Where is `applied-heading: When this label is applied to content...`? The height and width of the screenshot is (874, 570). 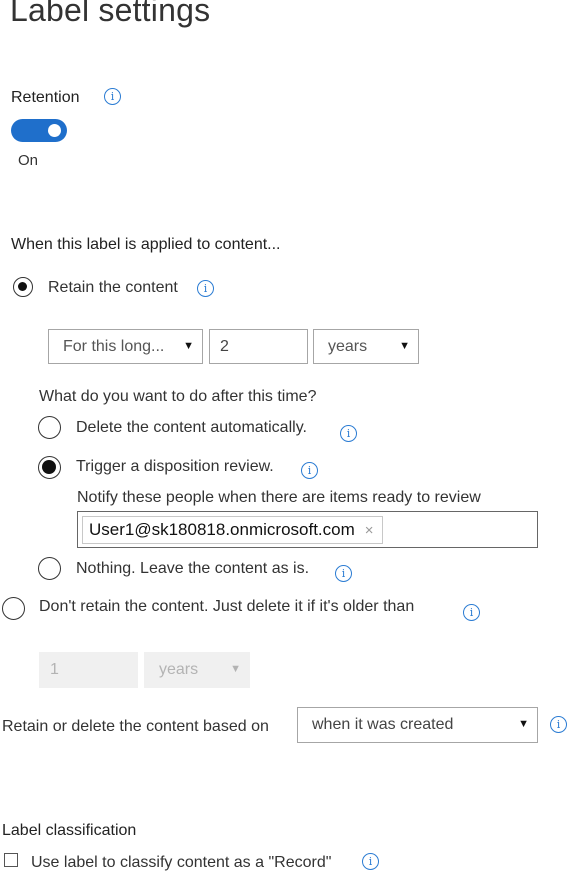 applied-heading: When this label is applied to content... is located at coordinates (146, 244).